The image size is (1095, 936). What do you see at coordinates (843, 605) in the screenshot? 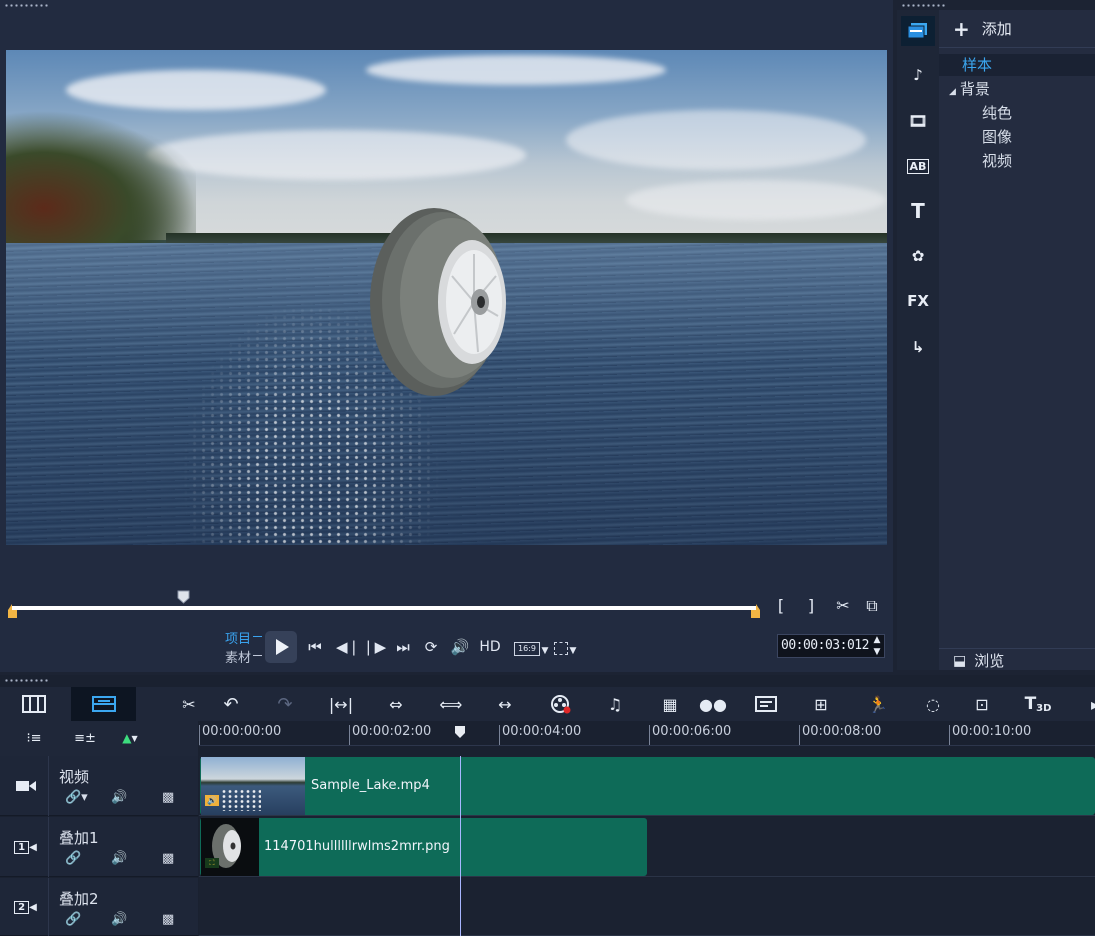
I see `split-clip-icon: ✂` at bounding box center [843, 605].